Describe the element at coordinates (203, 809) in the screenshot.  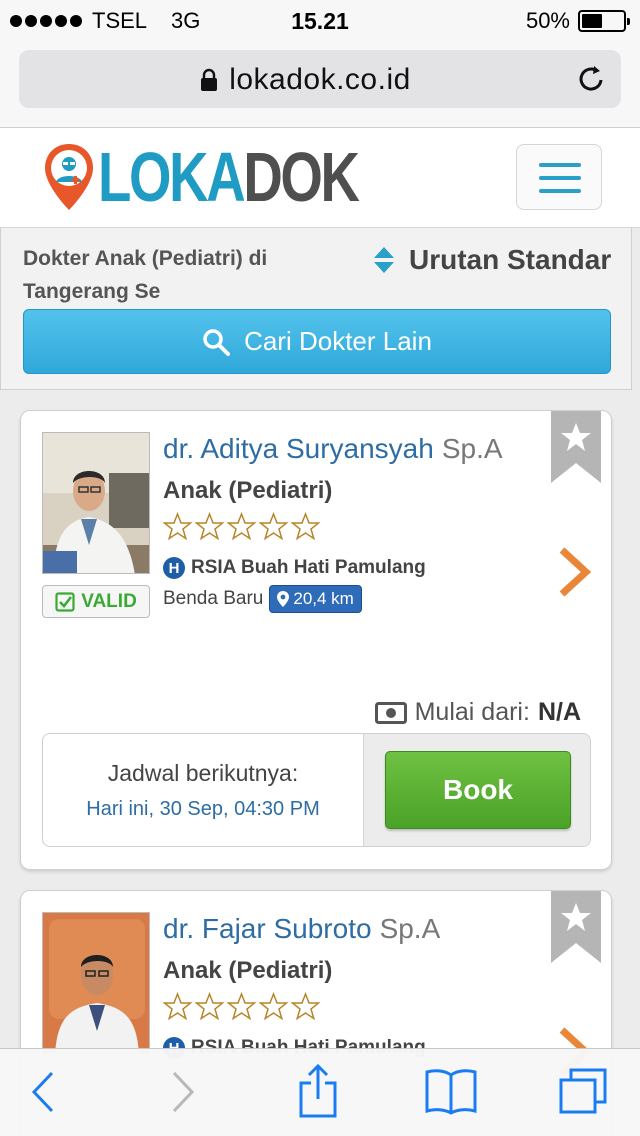
I see `schedule-value: Hari ini, 30 Sep, 04:30 PM` at that location.